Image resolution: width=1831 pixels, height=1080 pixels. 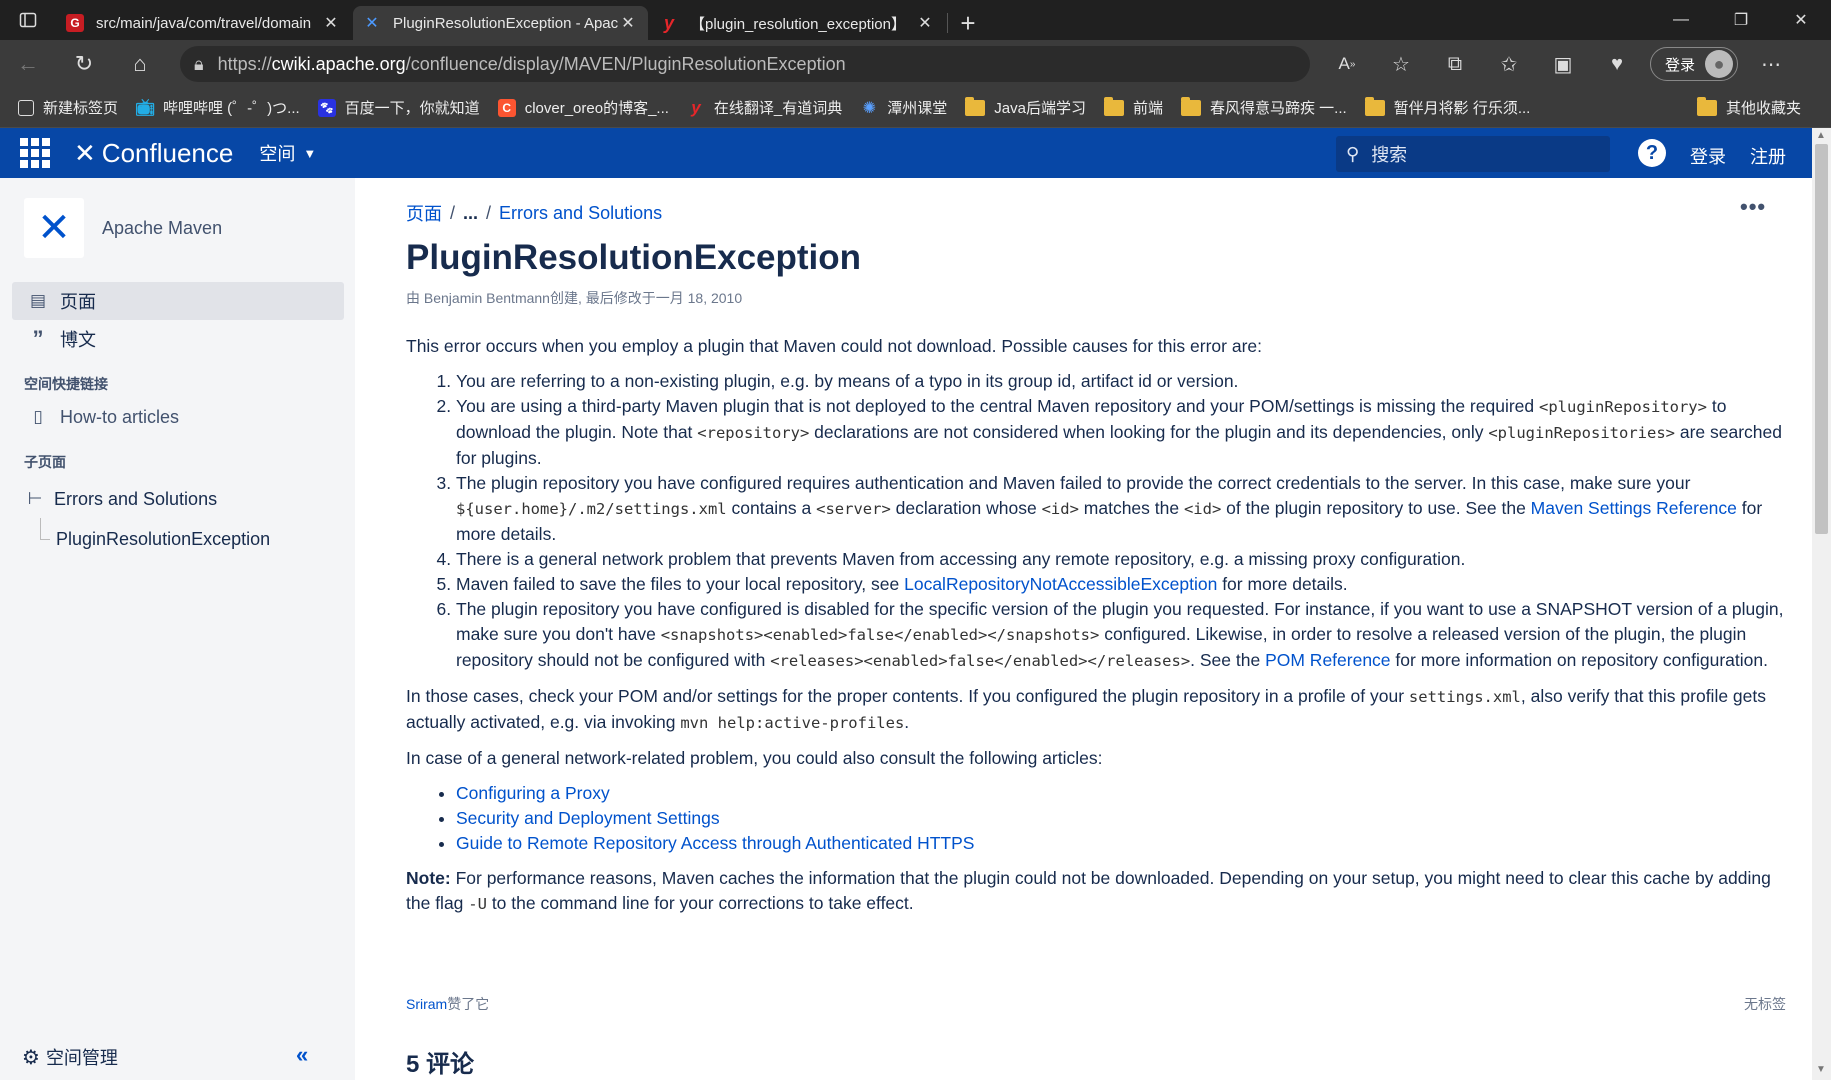 What do you see at coordinates (1455, 64) in the screenshot?
I see `extensions-icon: ⧉` at bounding box center [1455, 64].